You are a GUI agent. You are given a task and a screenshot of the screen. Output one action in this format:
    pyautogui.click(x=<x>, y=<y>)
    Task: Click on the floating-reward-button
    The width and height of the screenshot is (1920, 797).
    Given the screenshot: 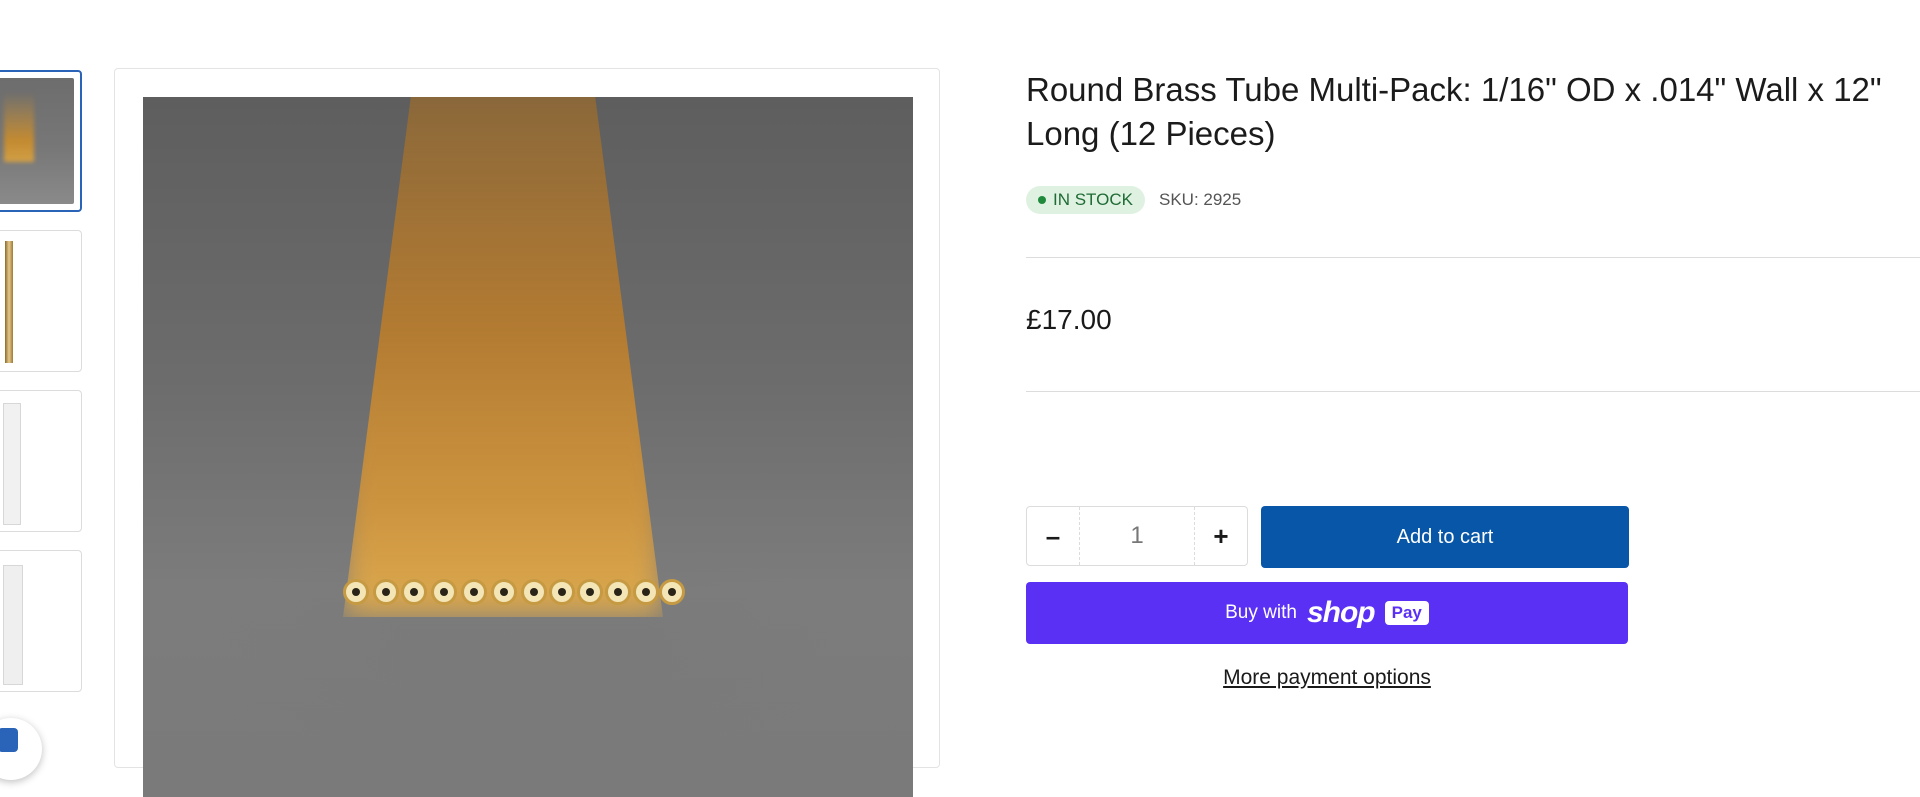 What is the action you would take?
    pyautogui.click(x=21, y=749)
    